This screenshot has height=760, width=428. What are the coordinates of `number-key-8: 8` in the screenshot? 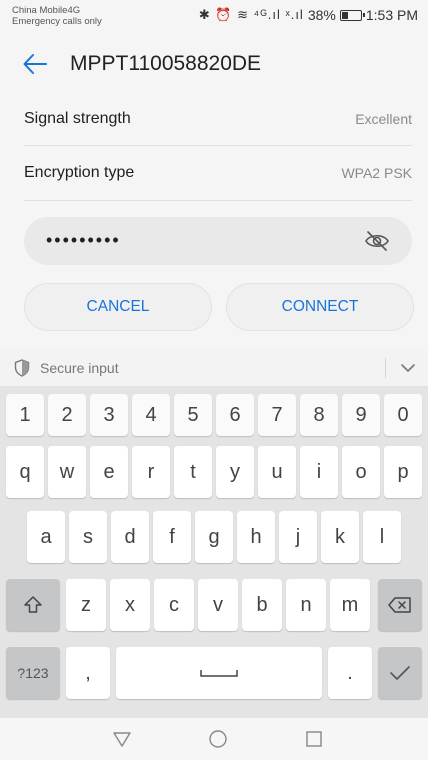 It's located at (319, 415).